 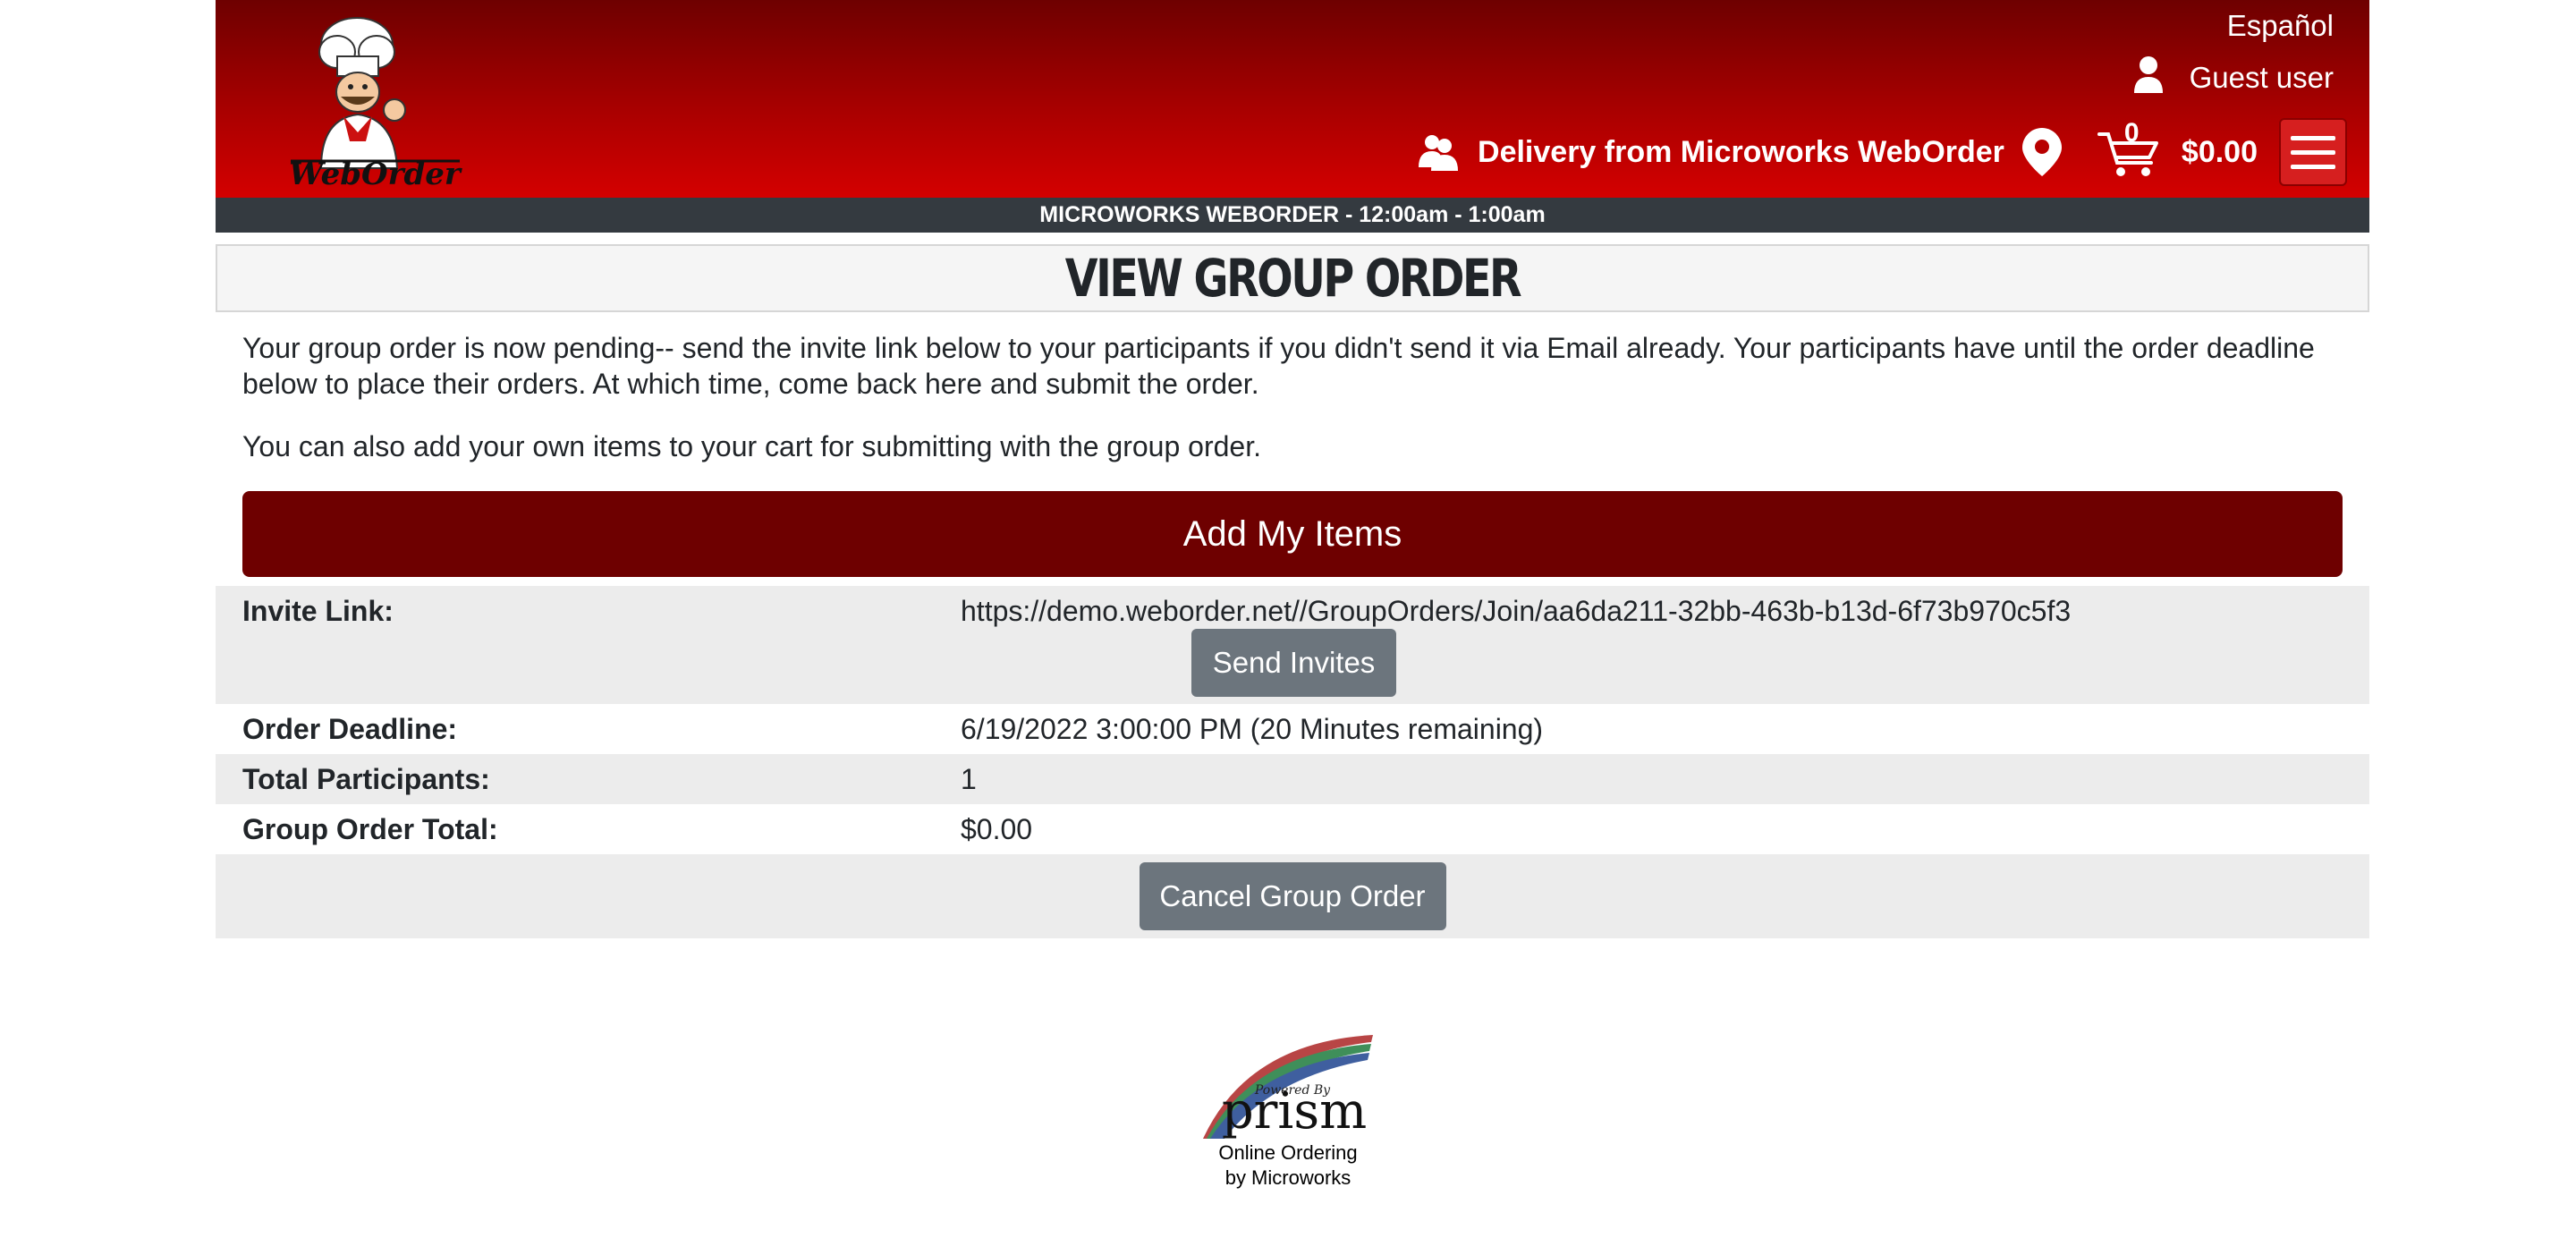 I want to click on participants-row: Total Participants: 1, so click(x=1292, y=779).